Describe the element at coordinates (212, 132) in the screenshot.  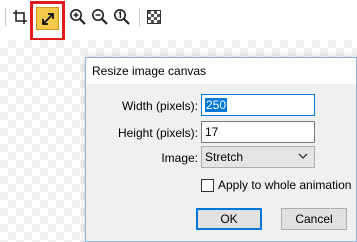
I see `height-value: 17` at that location.